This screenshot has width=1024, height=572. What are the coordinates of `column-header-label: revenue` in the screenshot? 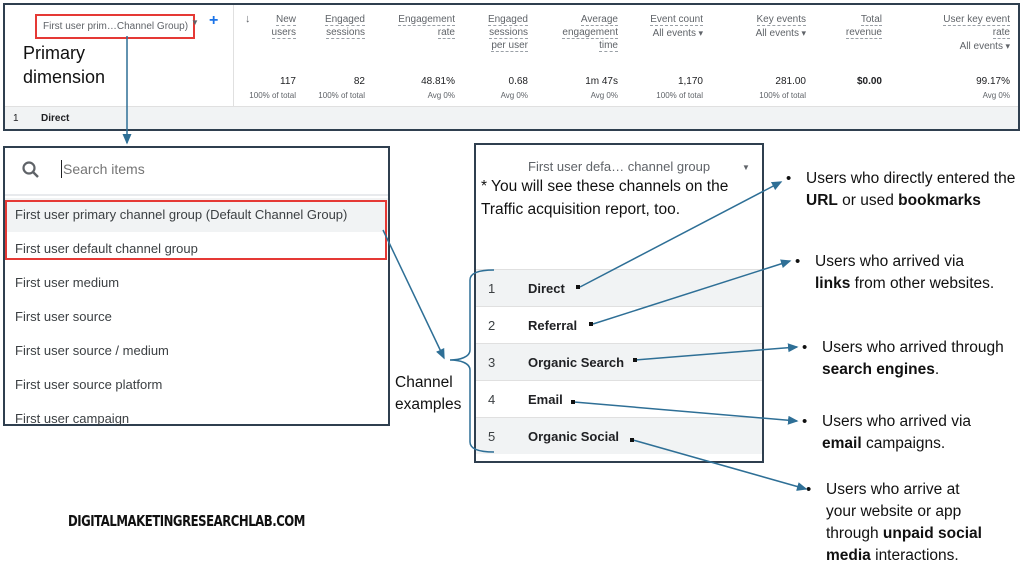 It's located at (863, 33).